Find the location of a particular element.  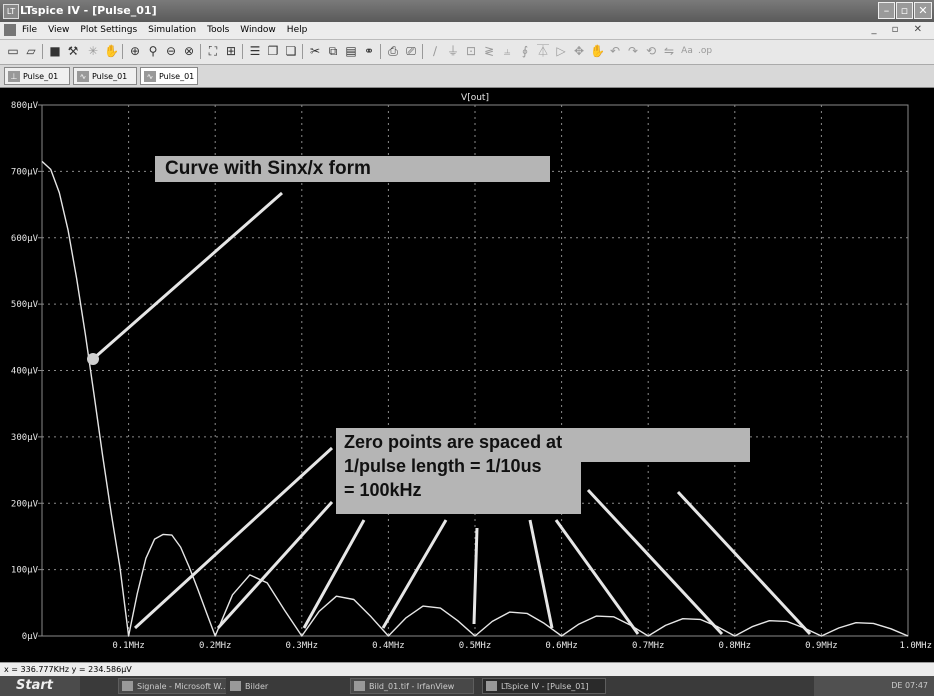

callout-zero-points-extension is located at coordinates (665, 445).